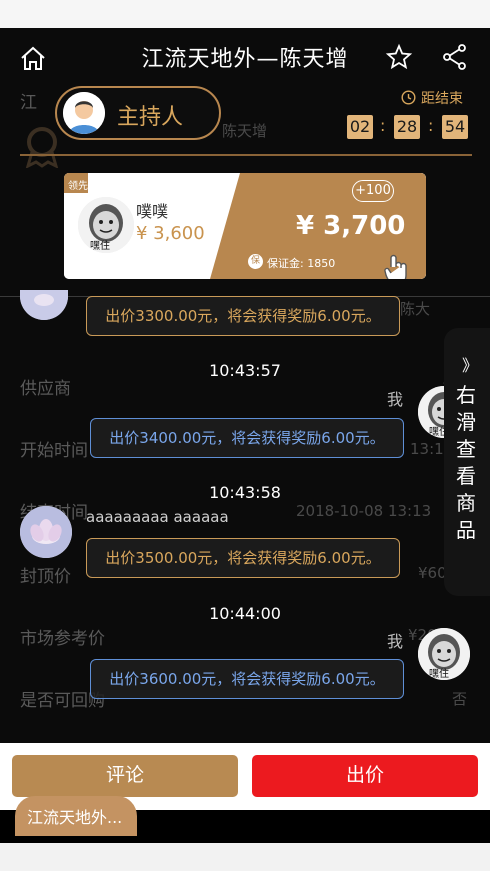 This screenshot has width=490, height=871. What do you see at coordinates (245, 370) in the screenshot?
I see `message-time: 10:43:57` at bounding box center [245, 370].